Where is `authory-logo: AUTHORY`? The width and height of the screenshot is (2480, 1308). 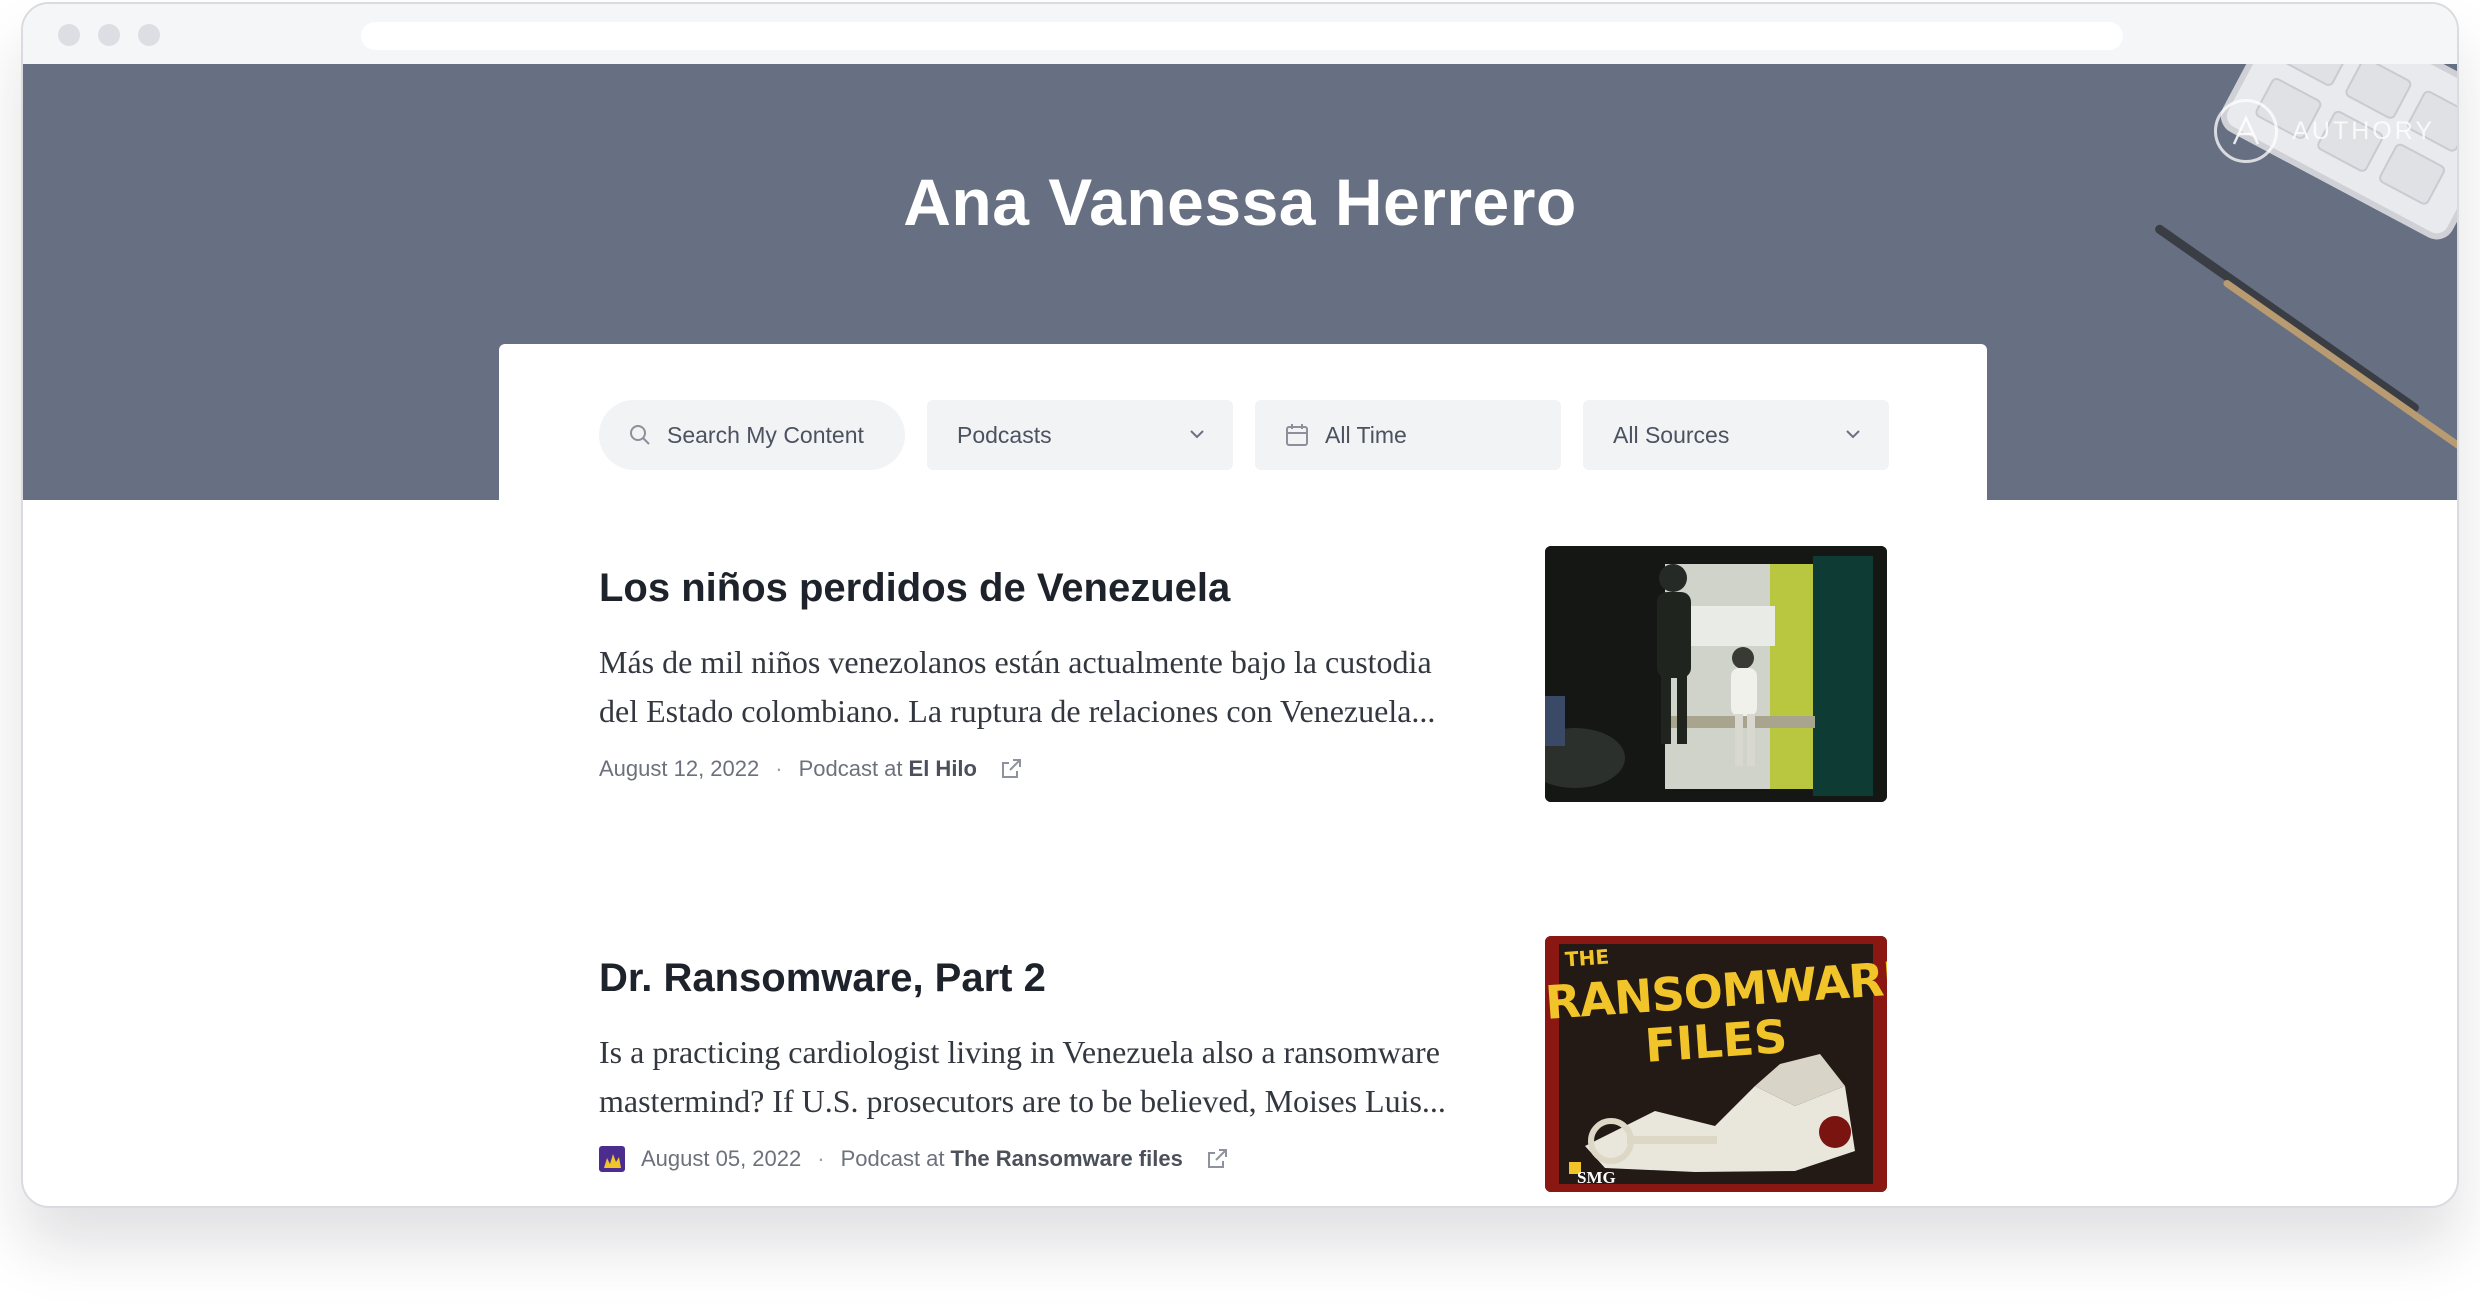
authory-logo: AUTHORY is located at coordinates (2324, 131).